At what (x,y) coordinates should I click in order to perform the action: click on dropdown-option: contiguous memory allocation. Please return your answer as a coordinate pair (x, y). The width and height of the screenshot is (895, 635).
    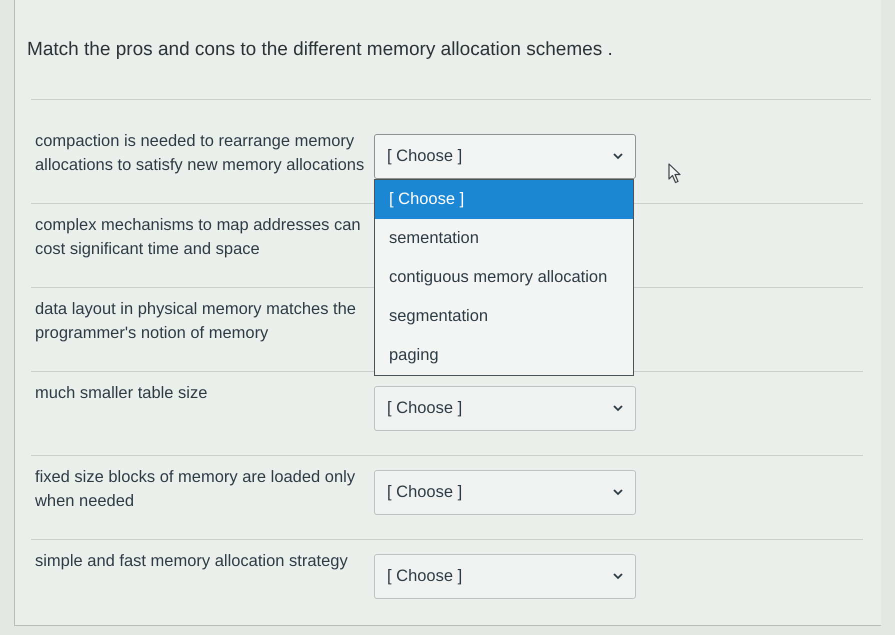
    Looking at the image, I should click on (504, 277).